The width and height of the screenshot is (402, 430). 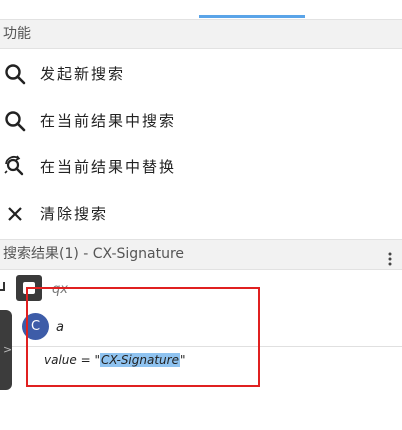 What do you see at coordinates (15, 214) in the screenshot?
I see `close-icon` at bounding box center [15, 214].